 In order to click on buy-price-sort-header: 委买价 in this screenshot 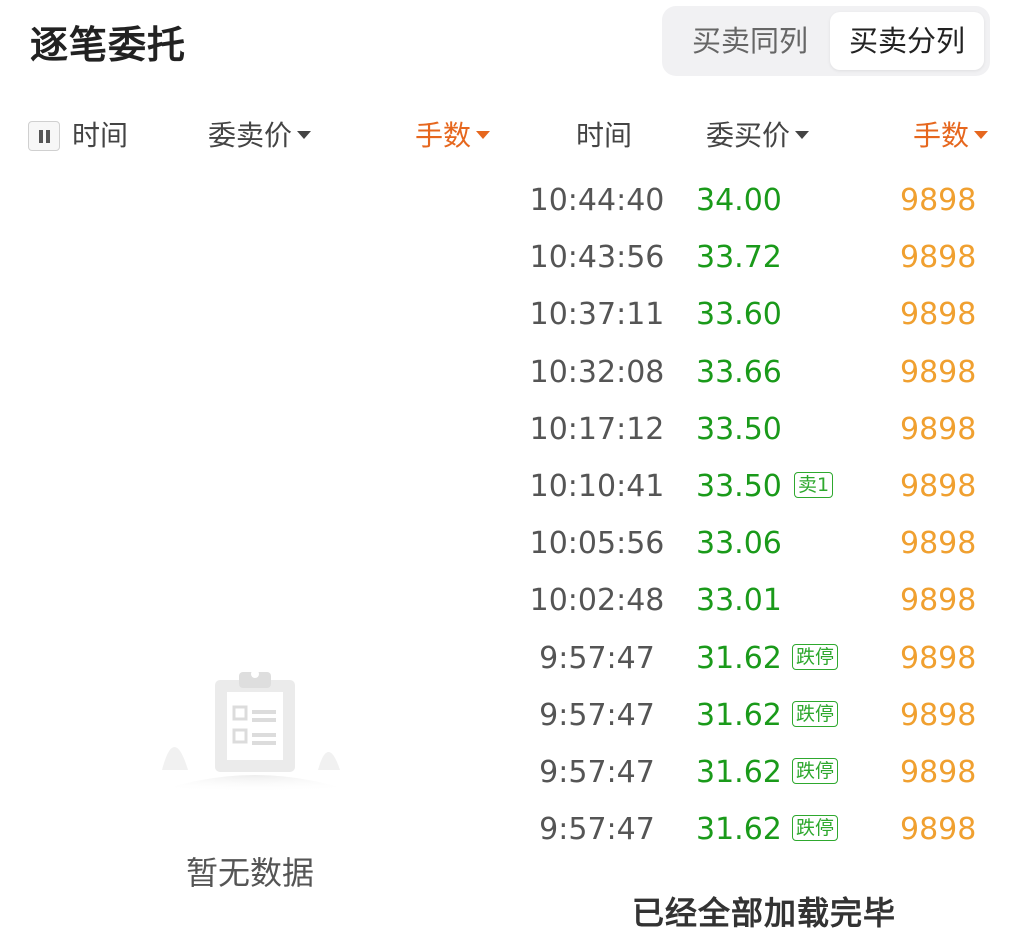, I will do `click(758, 136)`.